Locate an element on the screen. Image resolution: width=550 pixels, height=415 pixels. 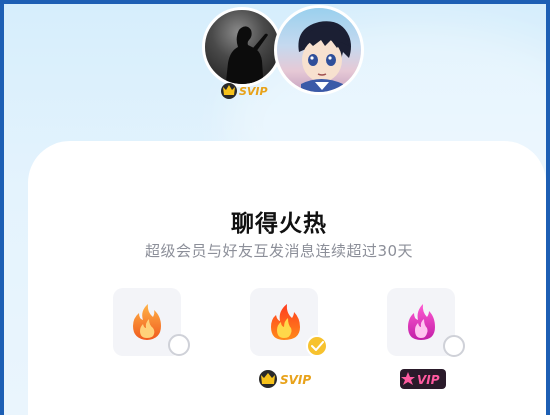
friend-avatar is located at coordinates (319, 50).